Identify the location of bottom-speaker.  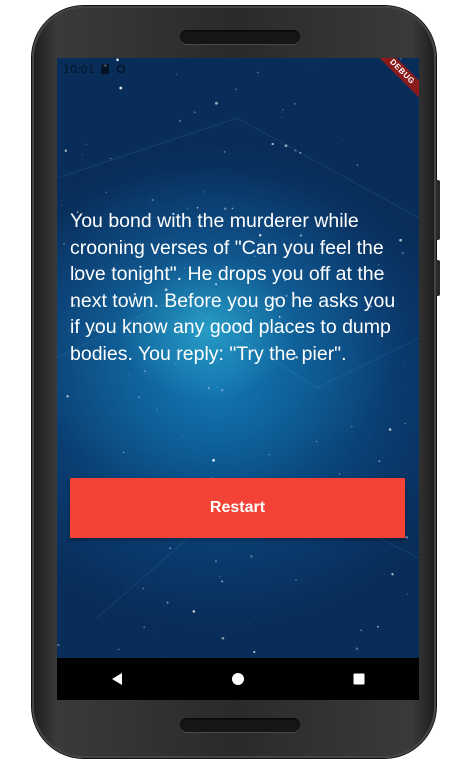
(240, 725).